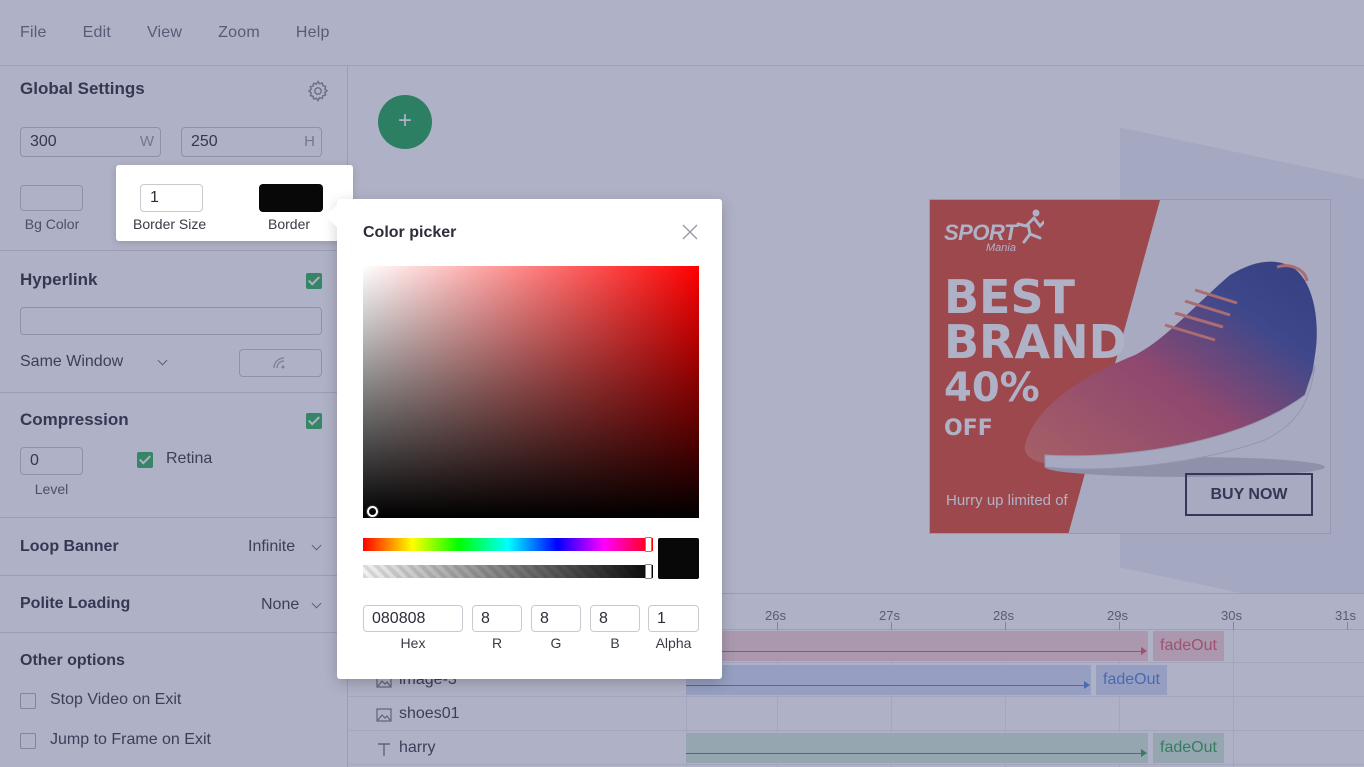 The width and height of the screenshot is (1364, 767). I want to click on hex-label: Hex, so click(413, 643).